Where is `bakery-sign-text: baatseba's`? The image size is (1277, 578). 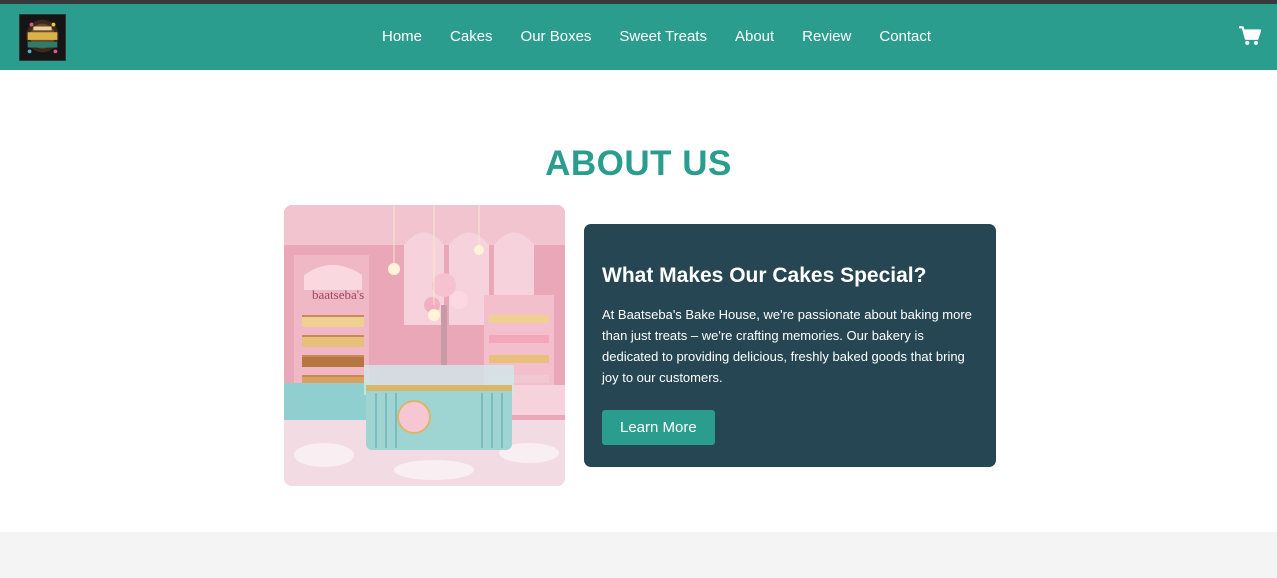
bakery-sign-text: baatseba's is located at coordinates (338, 294).